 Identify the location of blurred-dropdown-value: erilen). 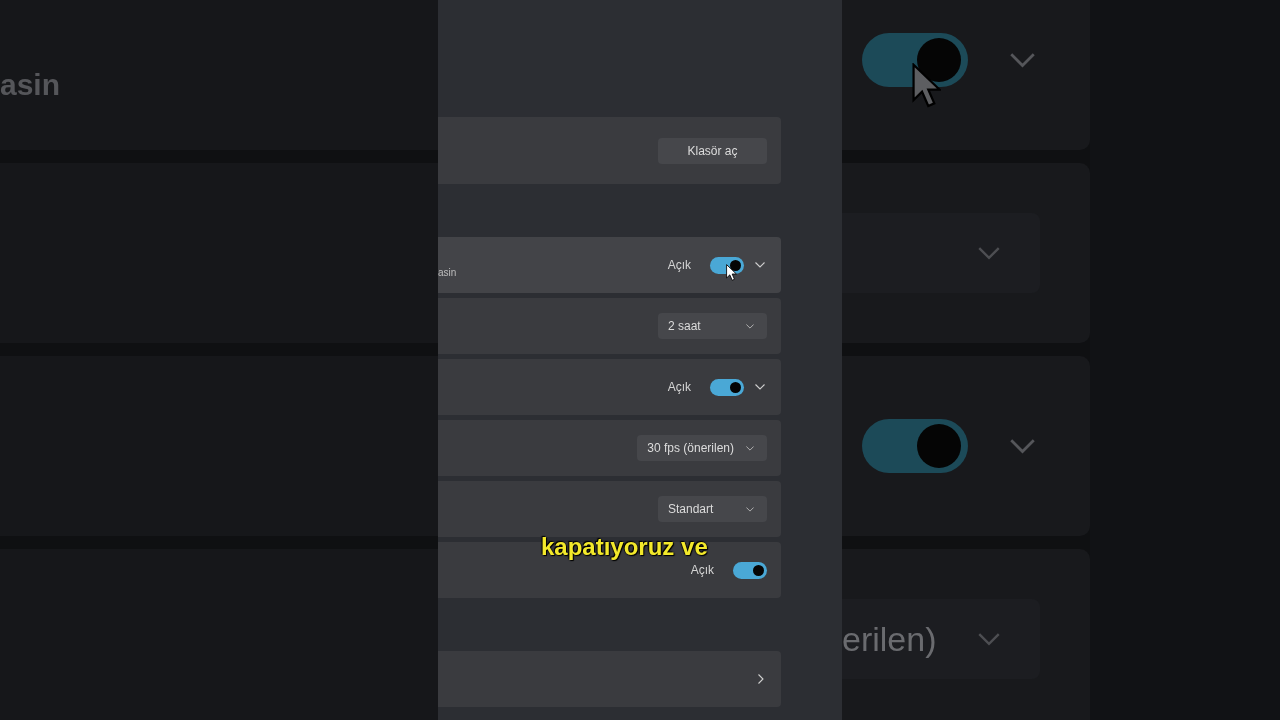
(889, 639).